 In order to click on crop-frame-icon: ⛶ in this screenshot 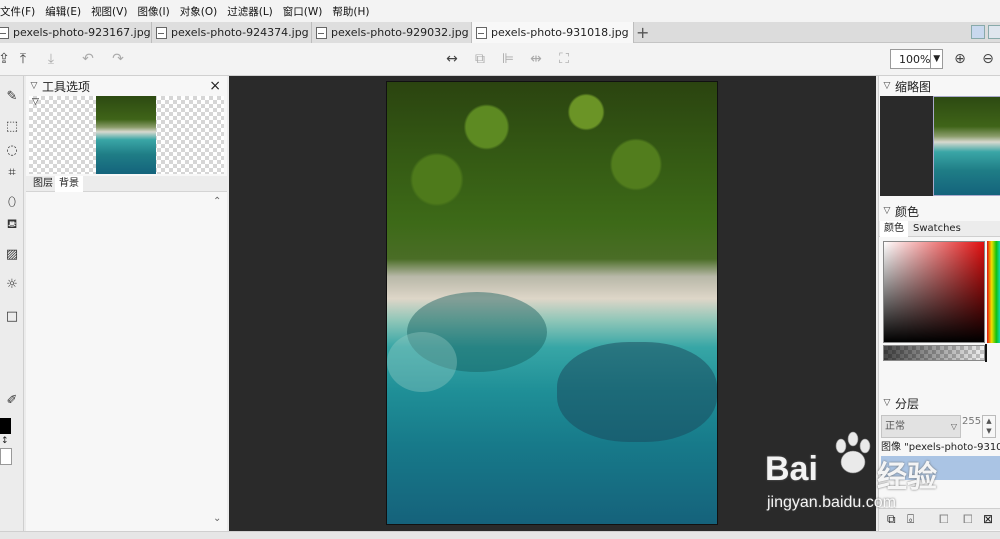, I will do `click(564, 59)`.